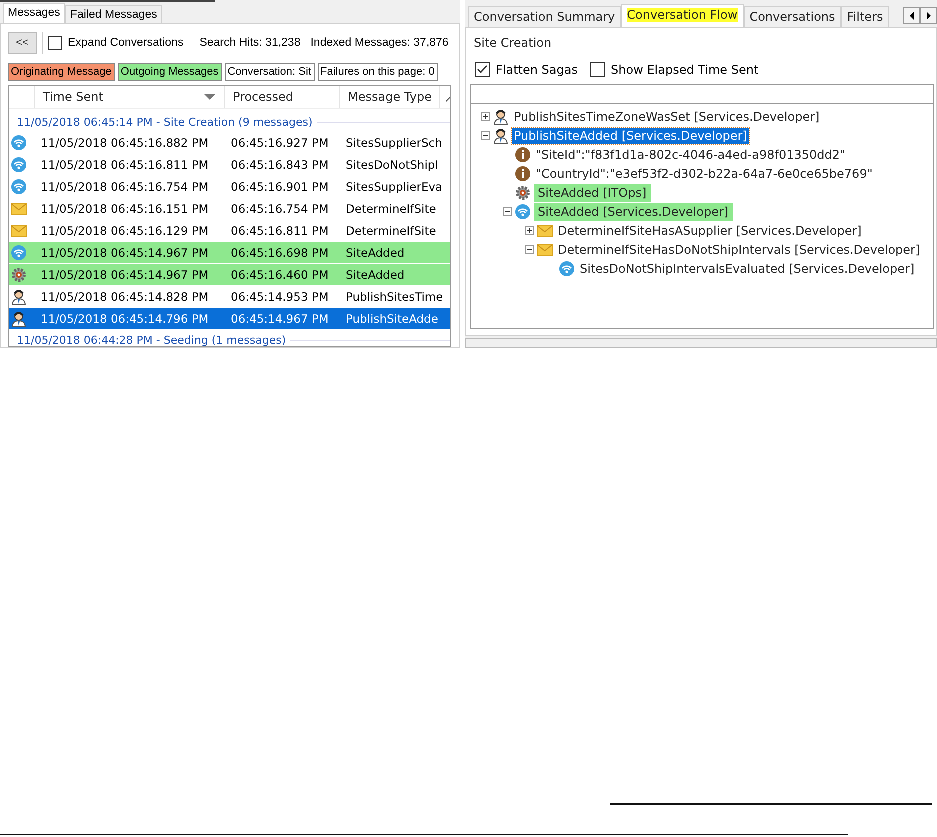  What do you see at coordinates (250, 43) in the screenshot?
I see `search-hits: Search Hits: 31,238` at bounding box center [250, 43].